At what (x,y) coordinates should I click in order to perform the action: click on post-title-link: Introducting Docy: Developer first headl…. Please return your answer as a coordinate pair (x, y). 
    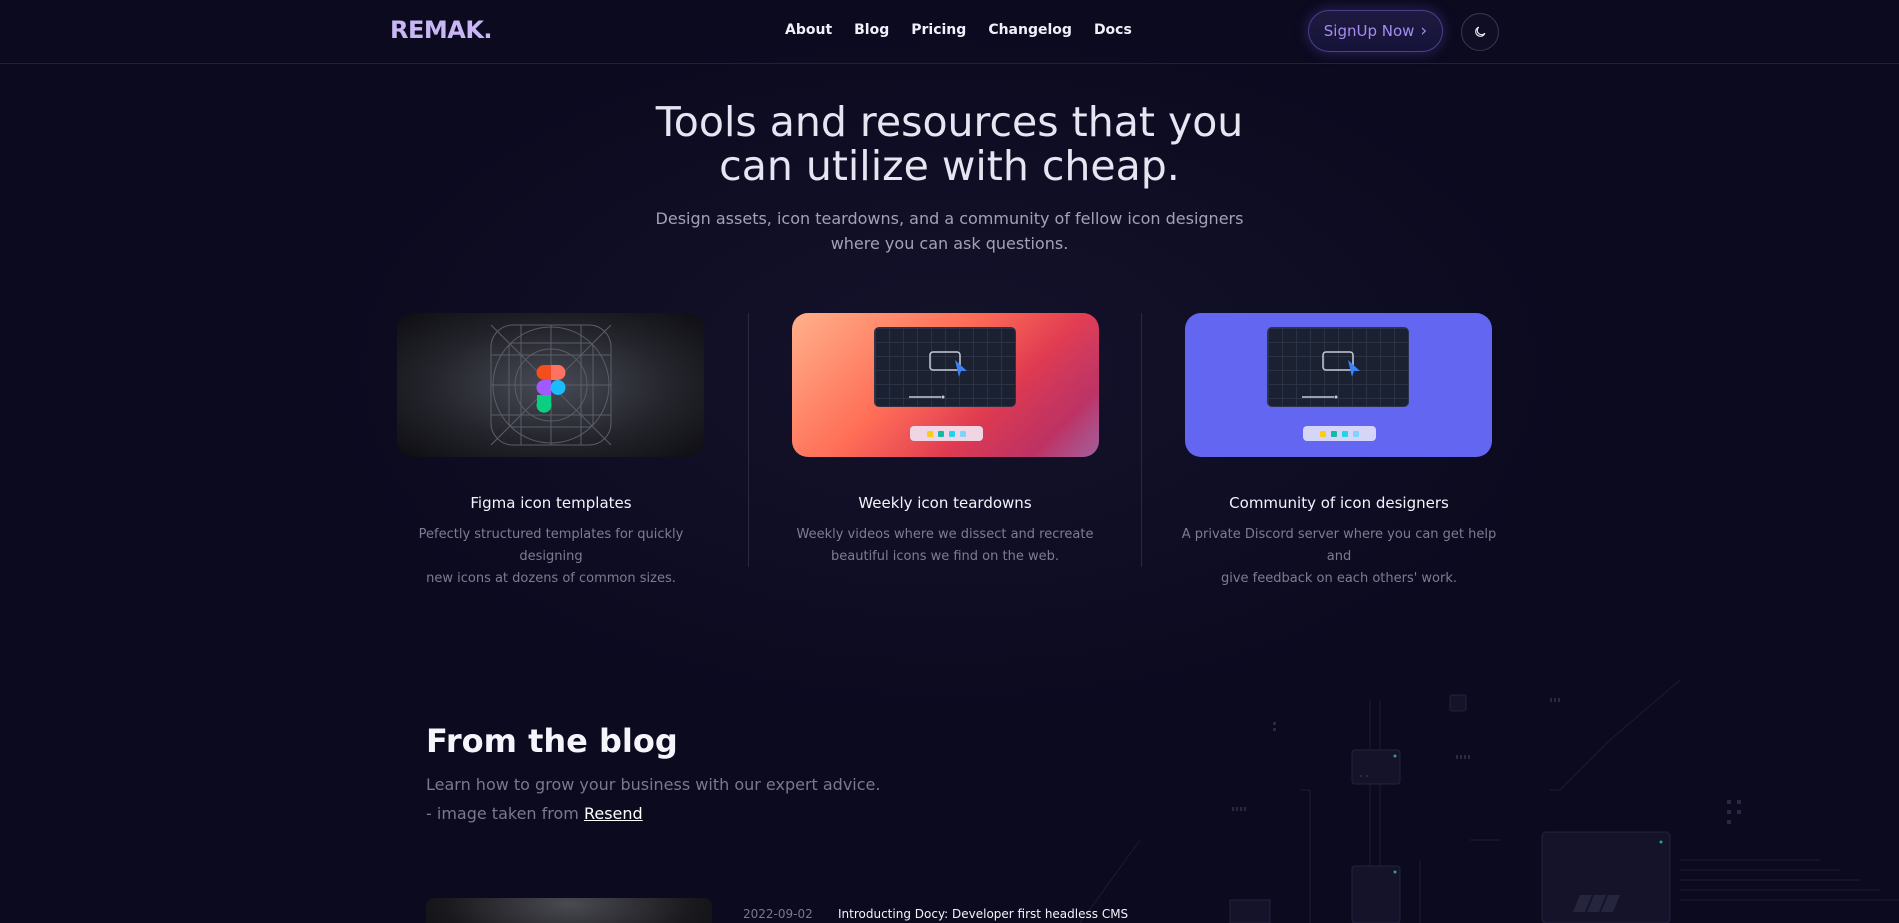
    Looking at the image, I should click on (983, 914).